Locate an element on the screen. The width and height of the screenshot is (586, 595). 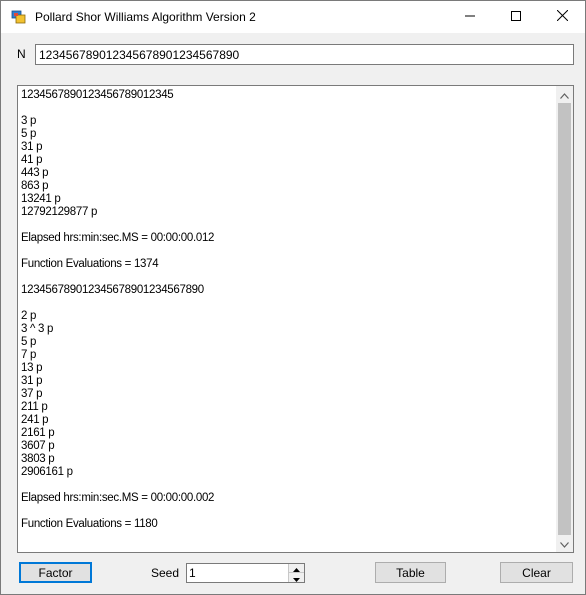
factor-button-label: Factor is located at coordinates (55, 572).